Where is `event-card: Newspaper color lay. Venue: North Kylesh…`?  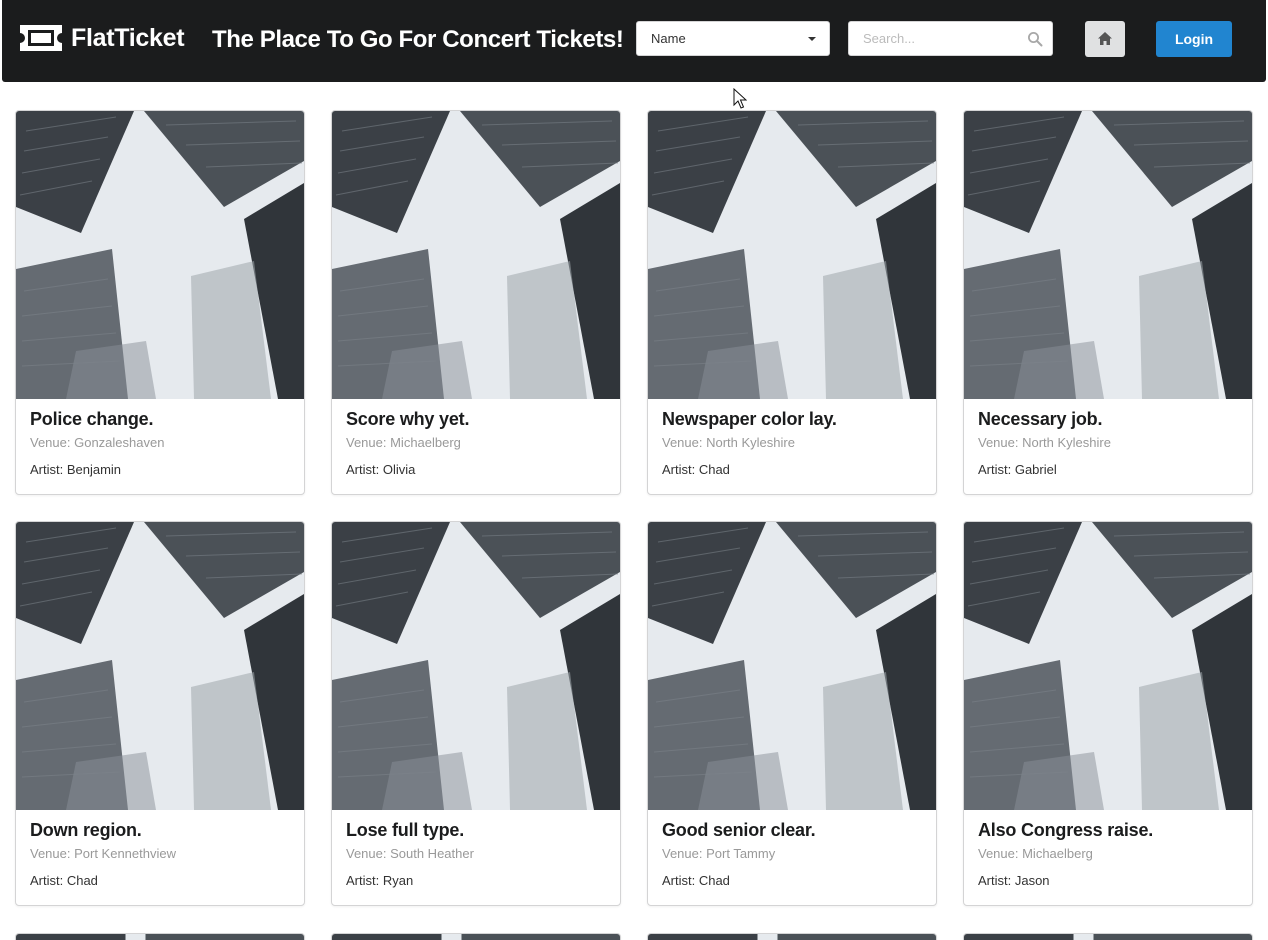 event-card: Newspaper color lay. Venue: North Kylesh… is located at coordinates (792, 302).